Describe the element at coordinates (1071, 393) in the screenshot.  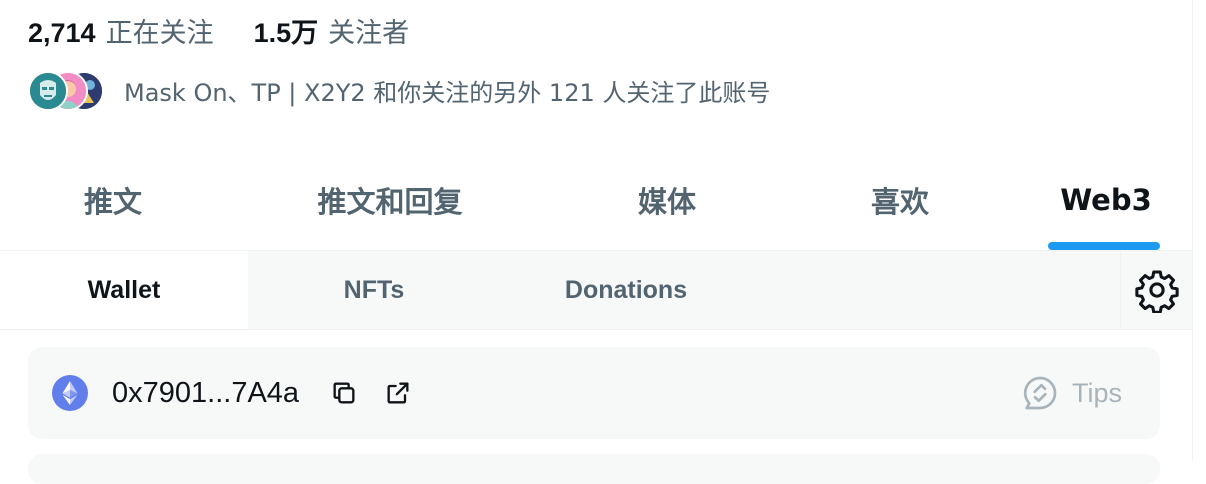
I see `tips-button: Tips` at that location.